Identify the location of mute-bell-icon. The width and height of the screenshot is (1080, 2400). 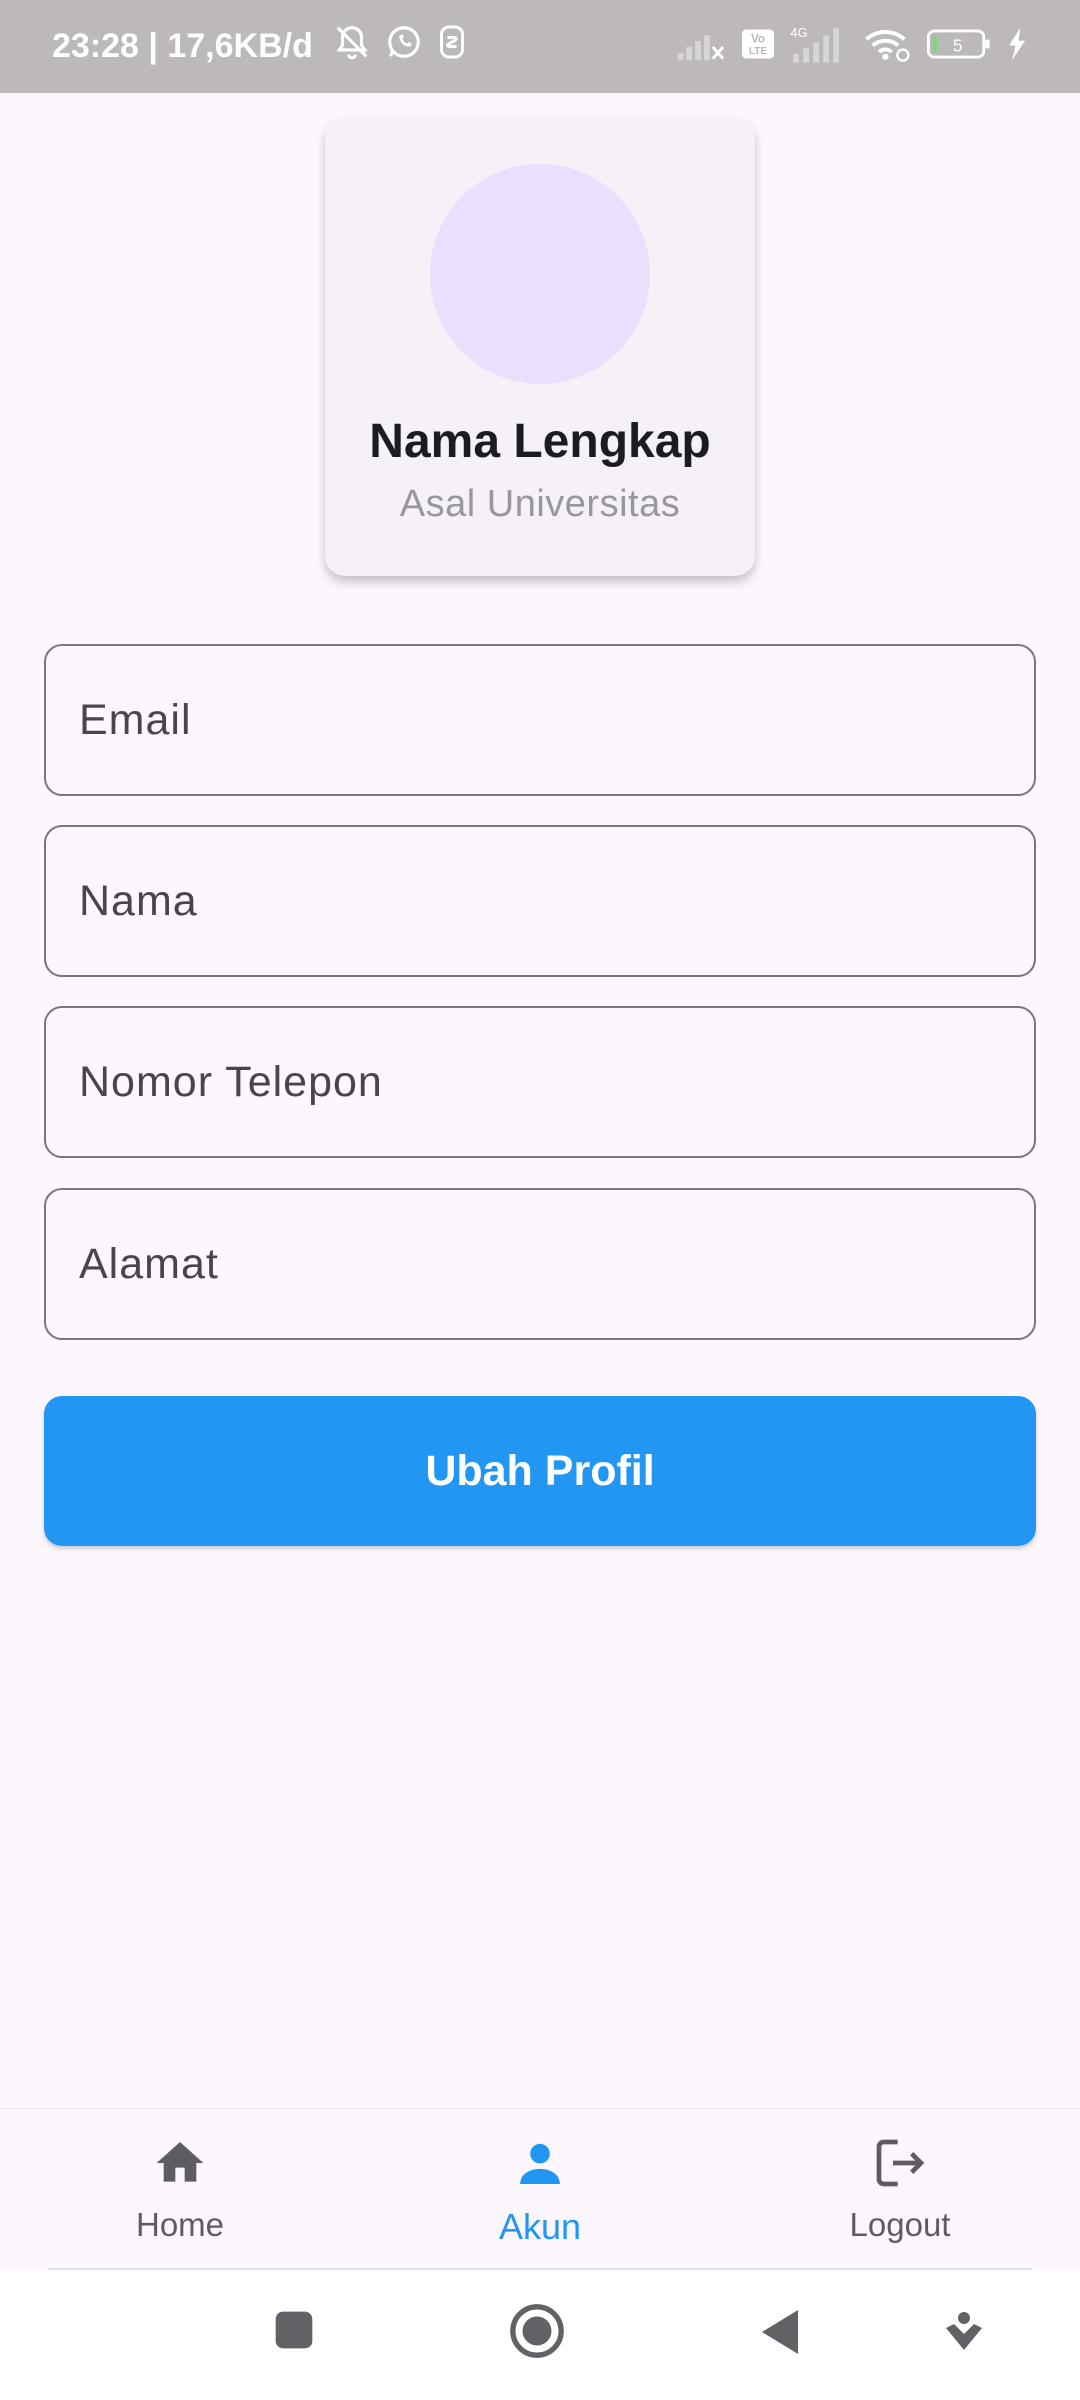
(352, 46).